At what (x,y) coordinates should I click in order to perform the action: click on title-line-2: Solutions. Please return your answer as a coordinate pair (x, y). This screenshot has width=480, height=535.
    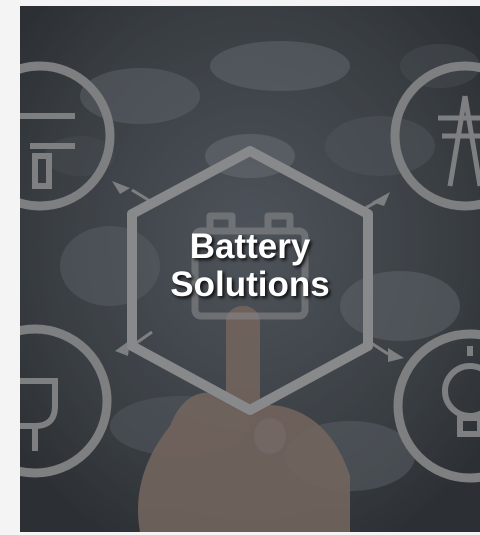
    Looking at the image, I should click on (250, 284).